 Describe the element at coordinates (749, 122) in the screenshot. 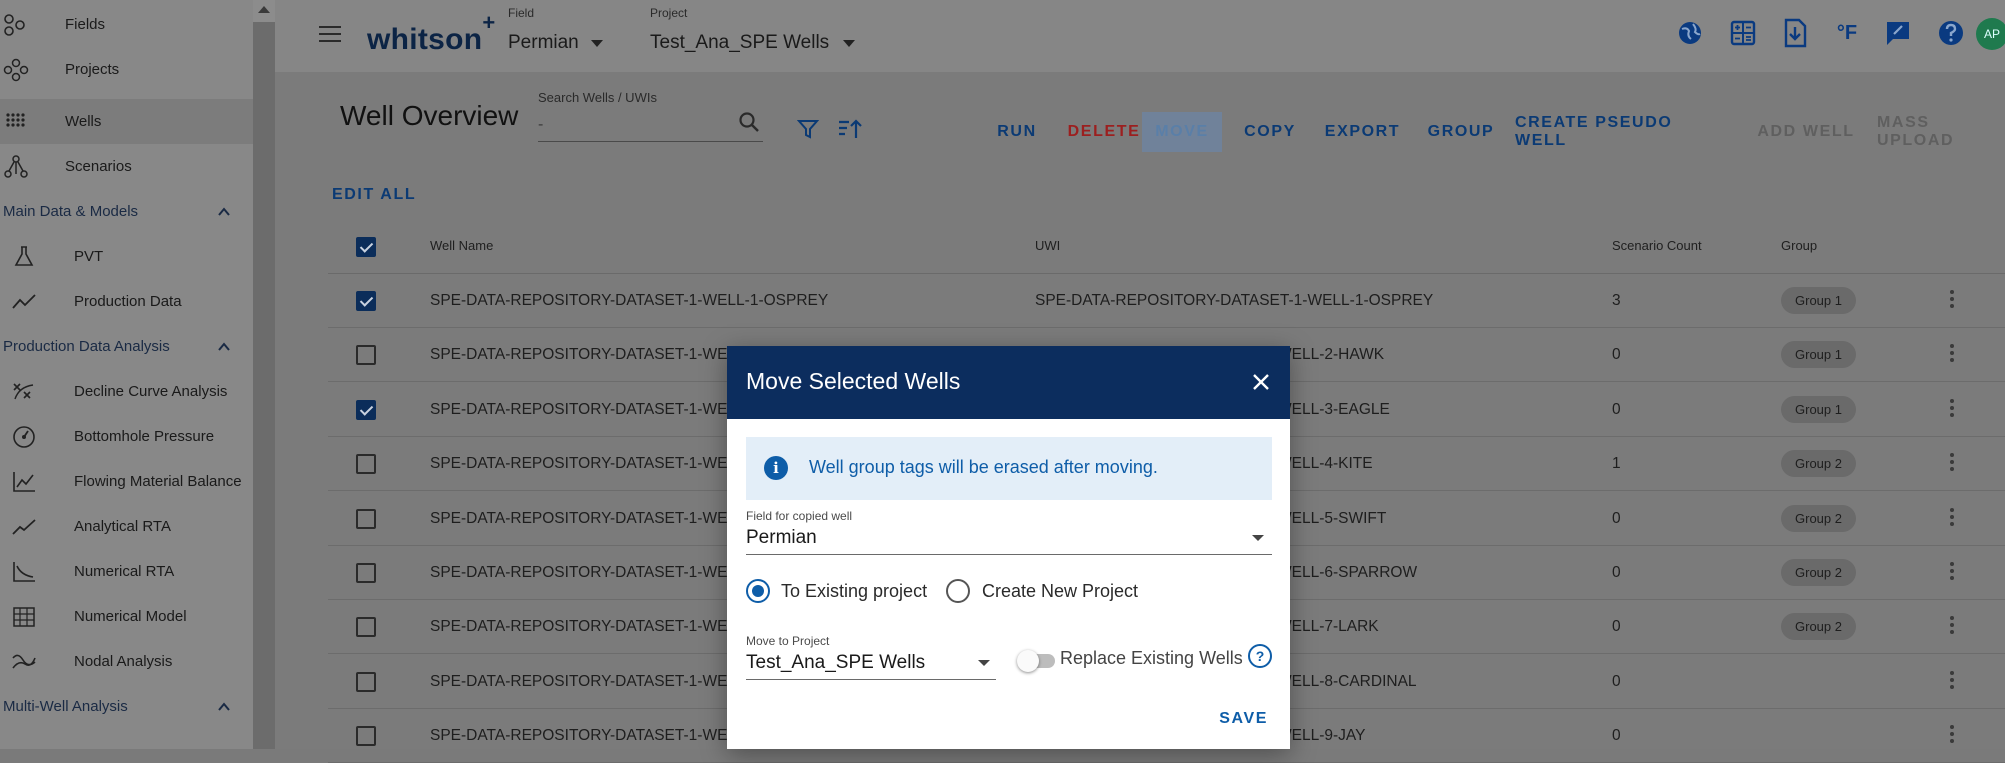

I see `search-icon` at that location.